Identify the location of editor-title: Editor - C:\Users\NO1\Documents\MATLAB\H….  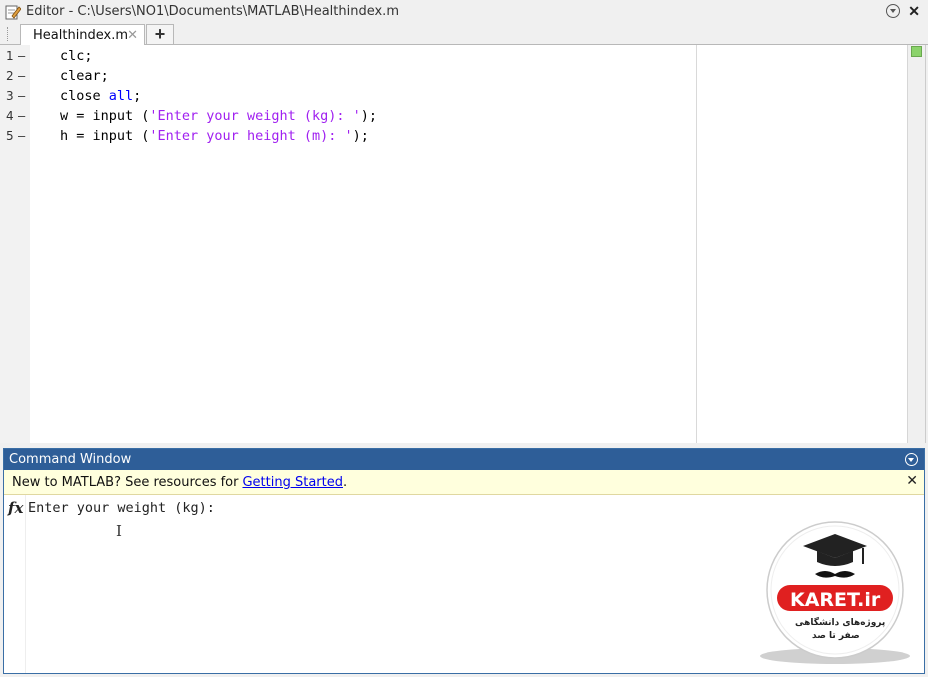
(212, 11).